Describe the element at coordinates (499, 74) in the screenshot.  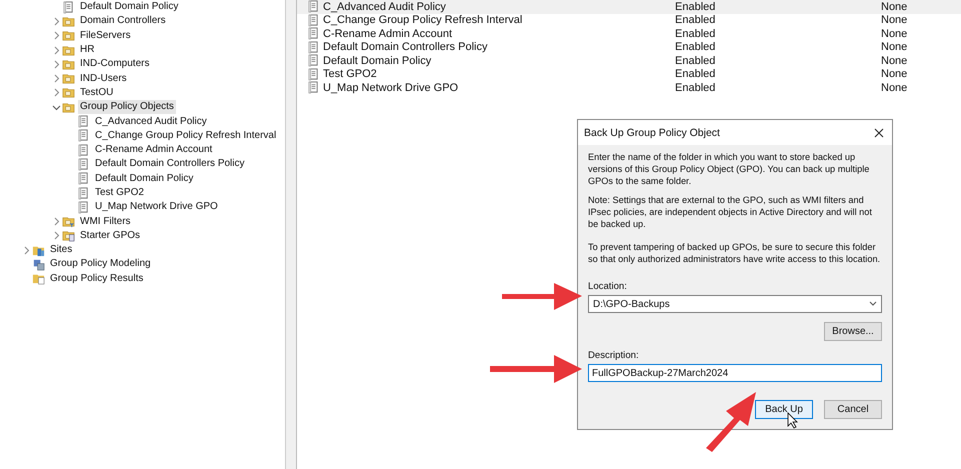
I see `gpo-name: Test GPO2` at that location.